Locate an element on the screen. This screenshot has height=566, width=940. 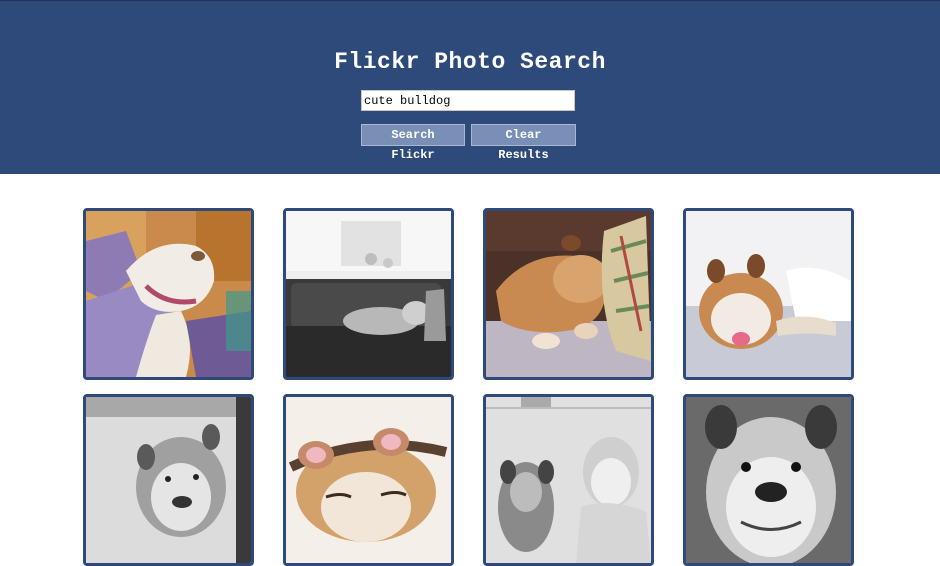
clear-results-button: Clear Results is located at coordinates (523, 143).